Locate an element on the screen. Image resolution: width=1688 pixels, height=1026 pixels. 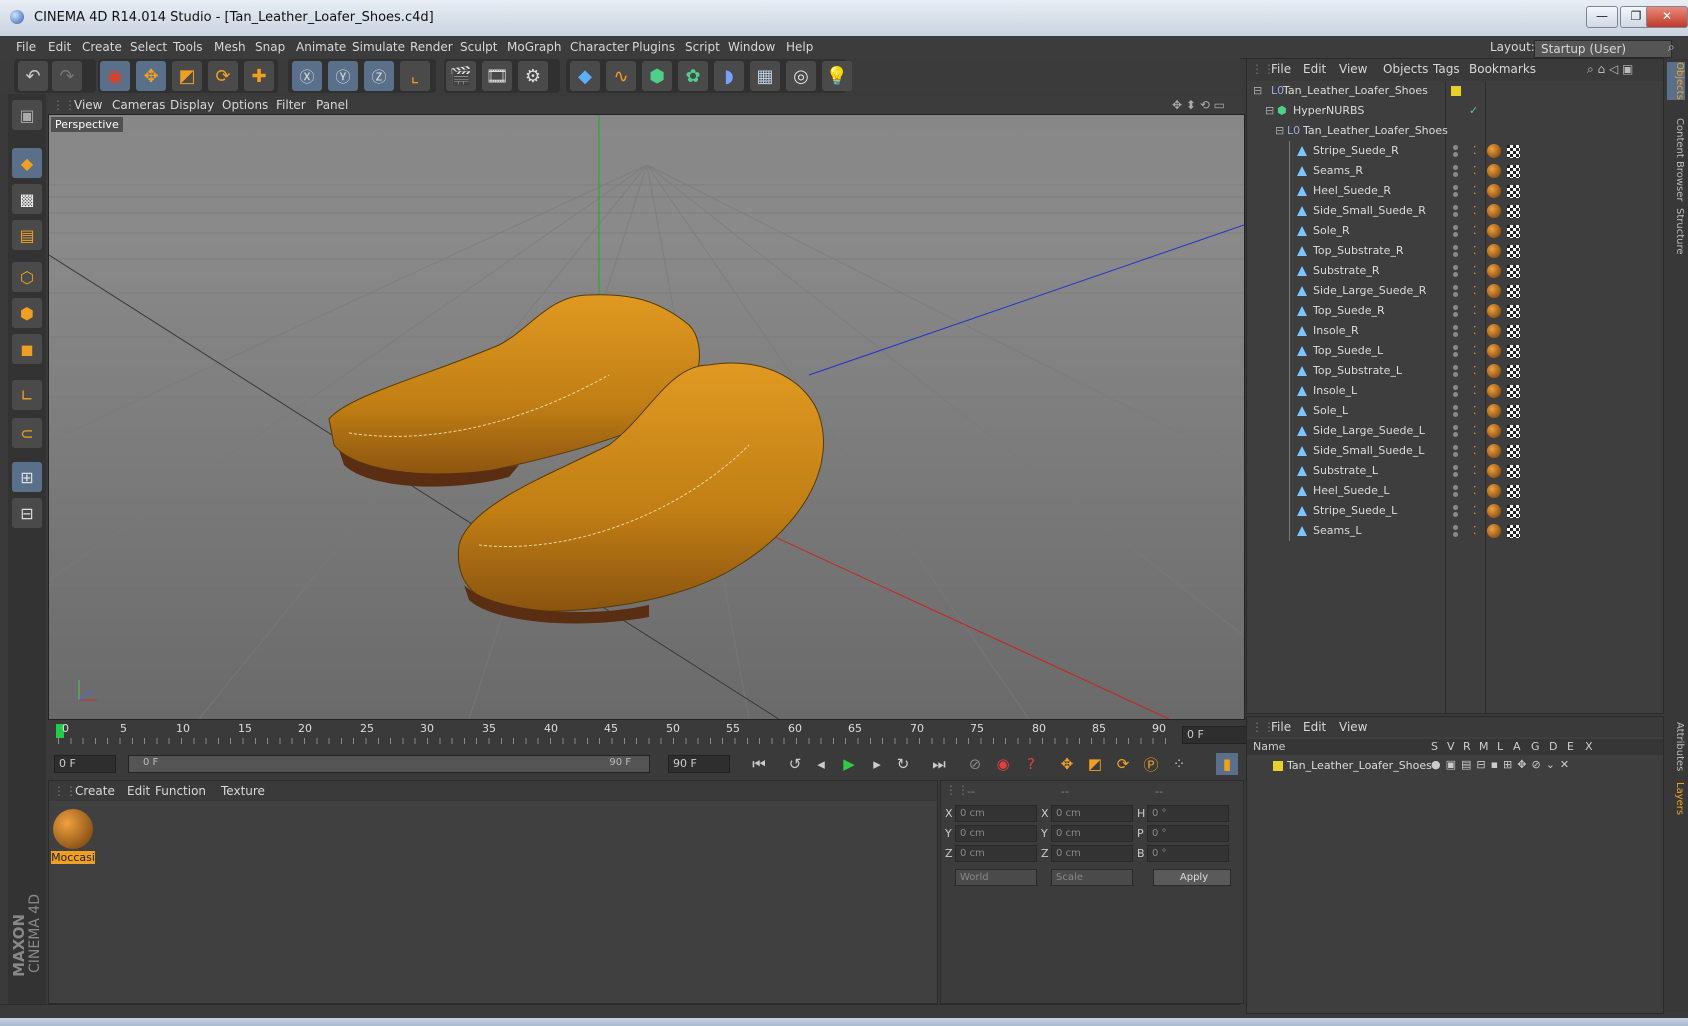
menu-mesh: Mesh is located at coordinates (230, 47).